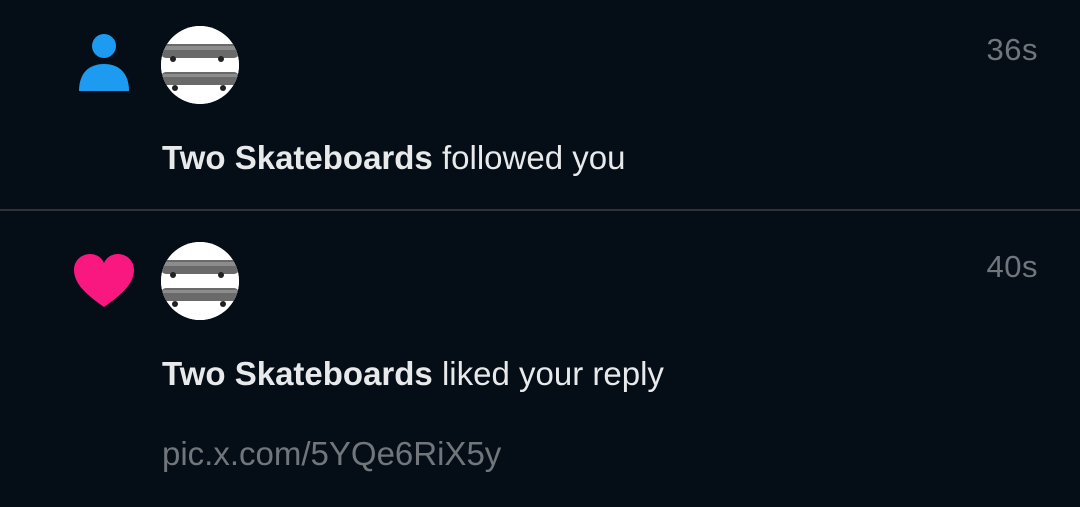  I want to click on heart-icon, so click(104, 281).